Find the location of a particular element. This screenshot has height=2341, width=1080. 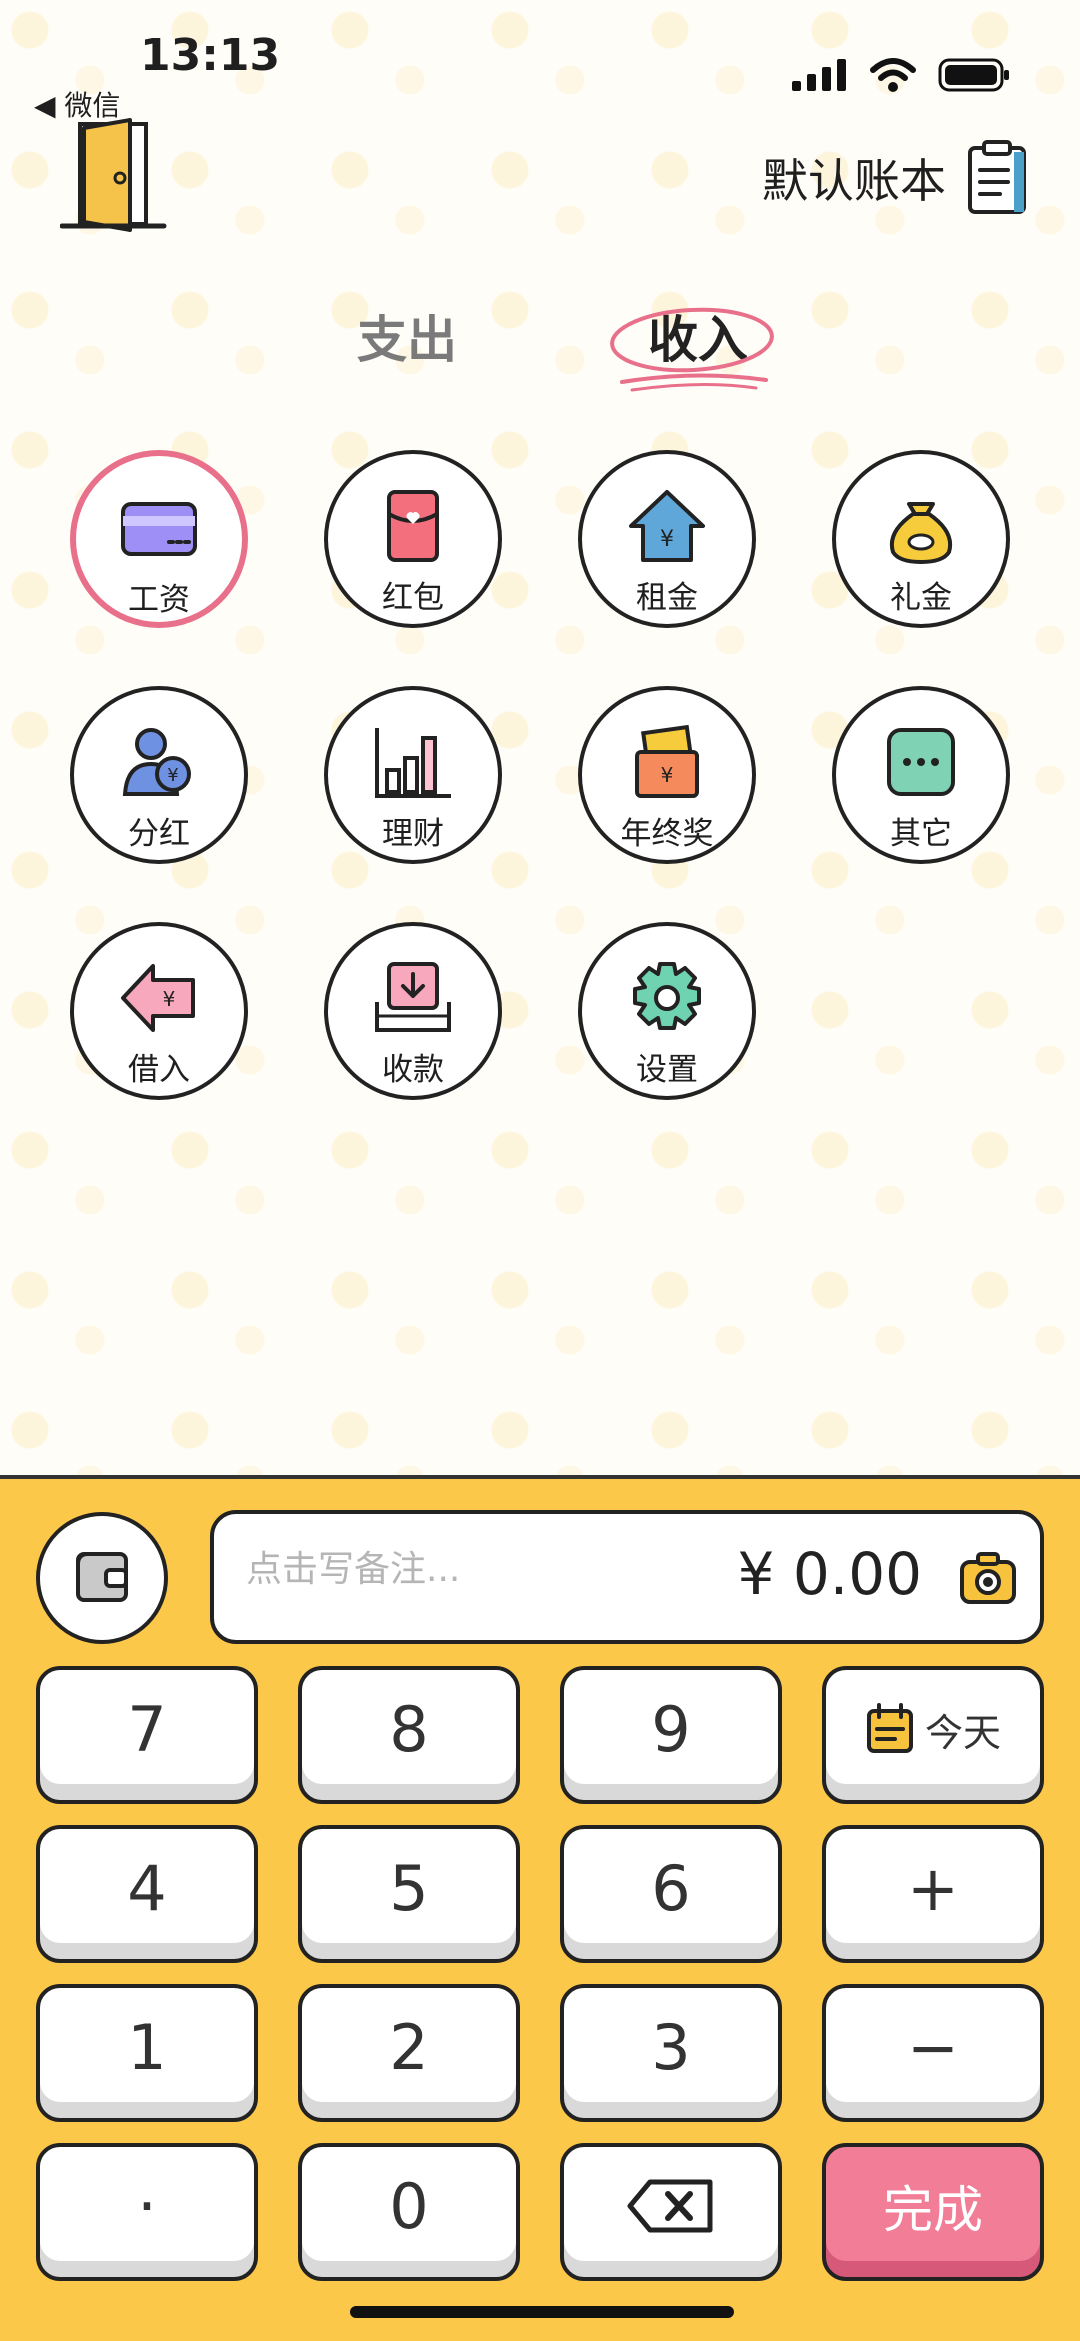

note-input is located at coordinates (456, 1569).